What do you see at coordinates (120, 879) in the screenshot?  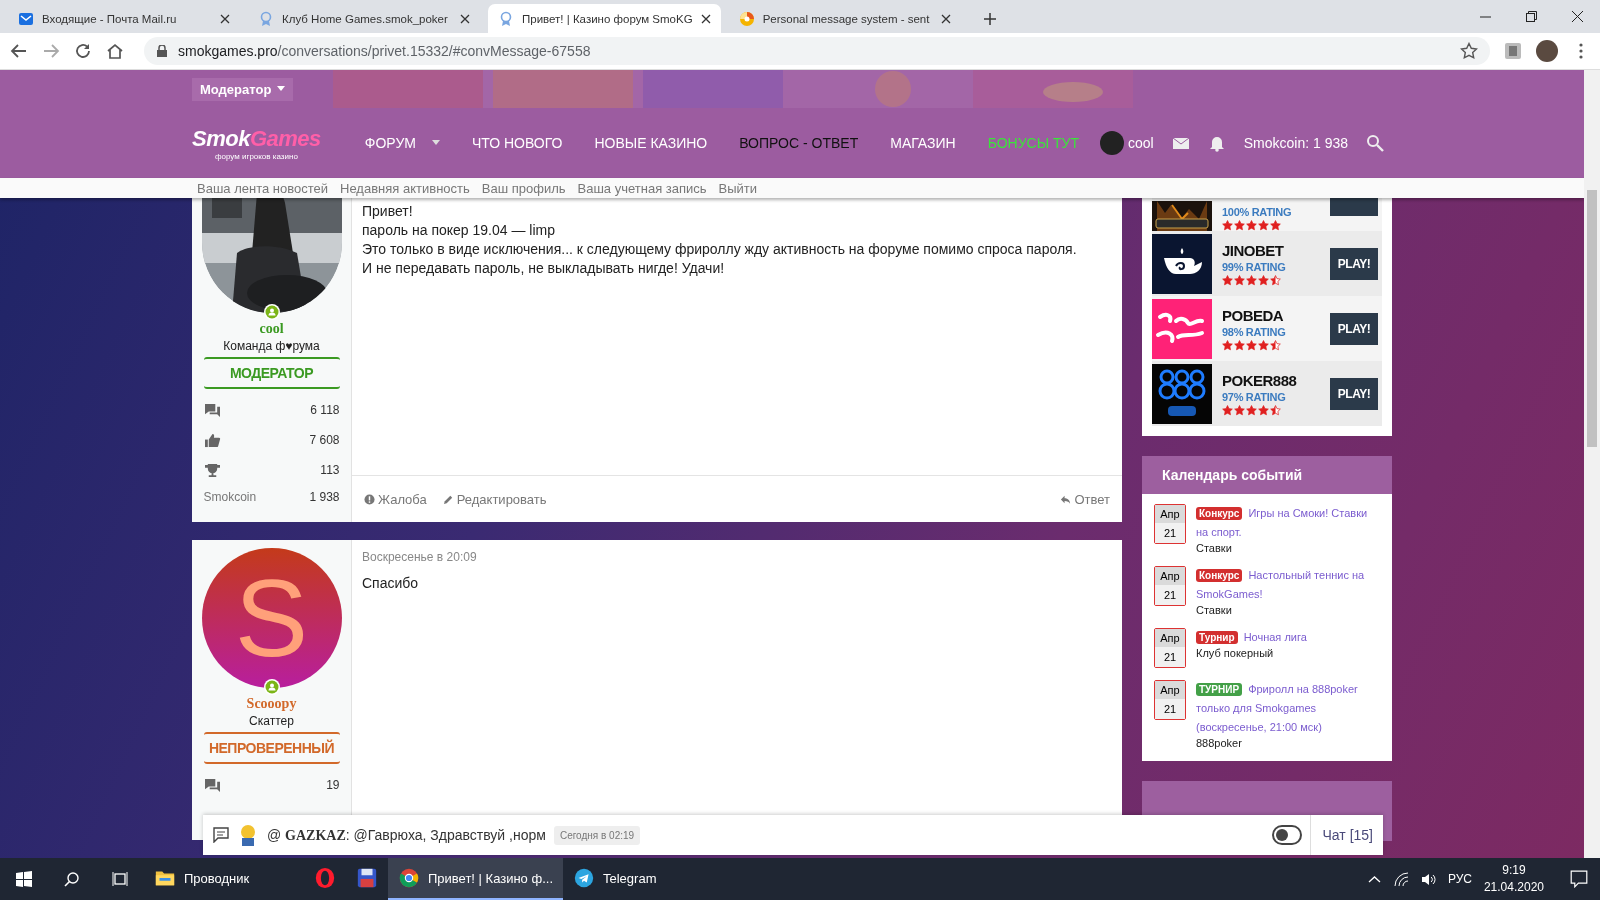 I see `task-view-icon` at bounding box center [120, 879].